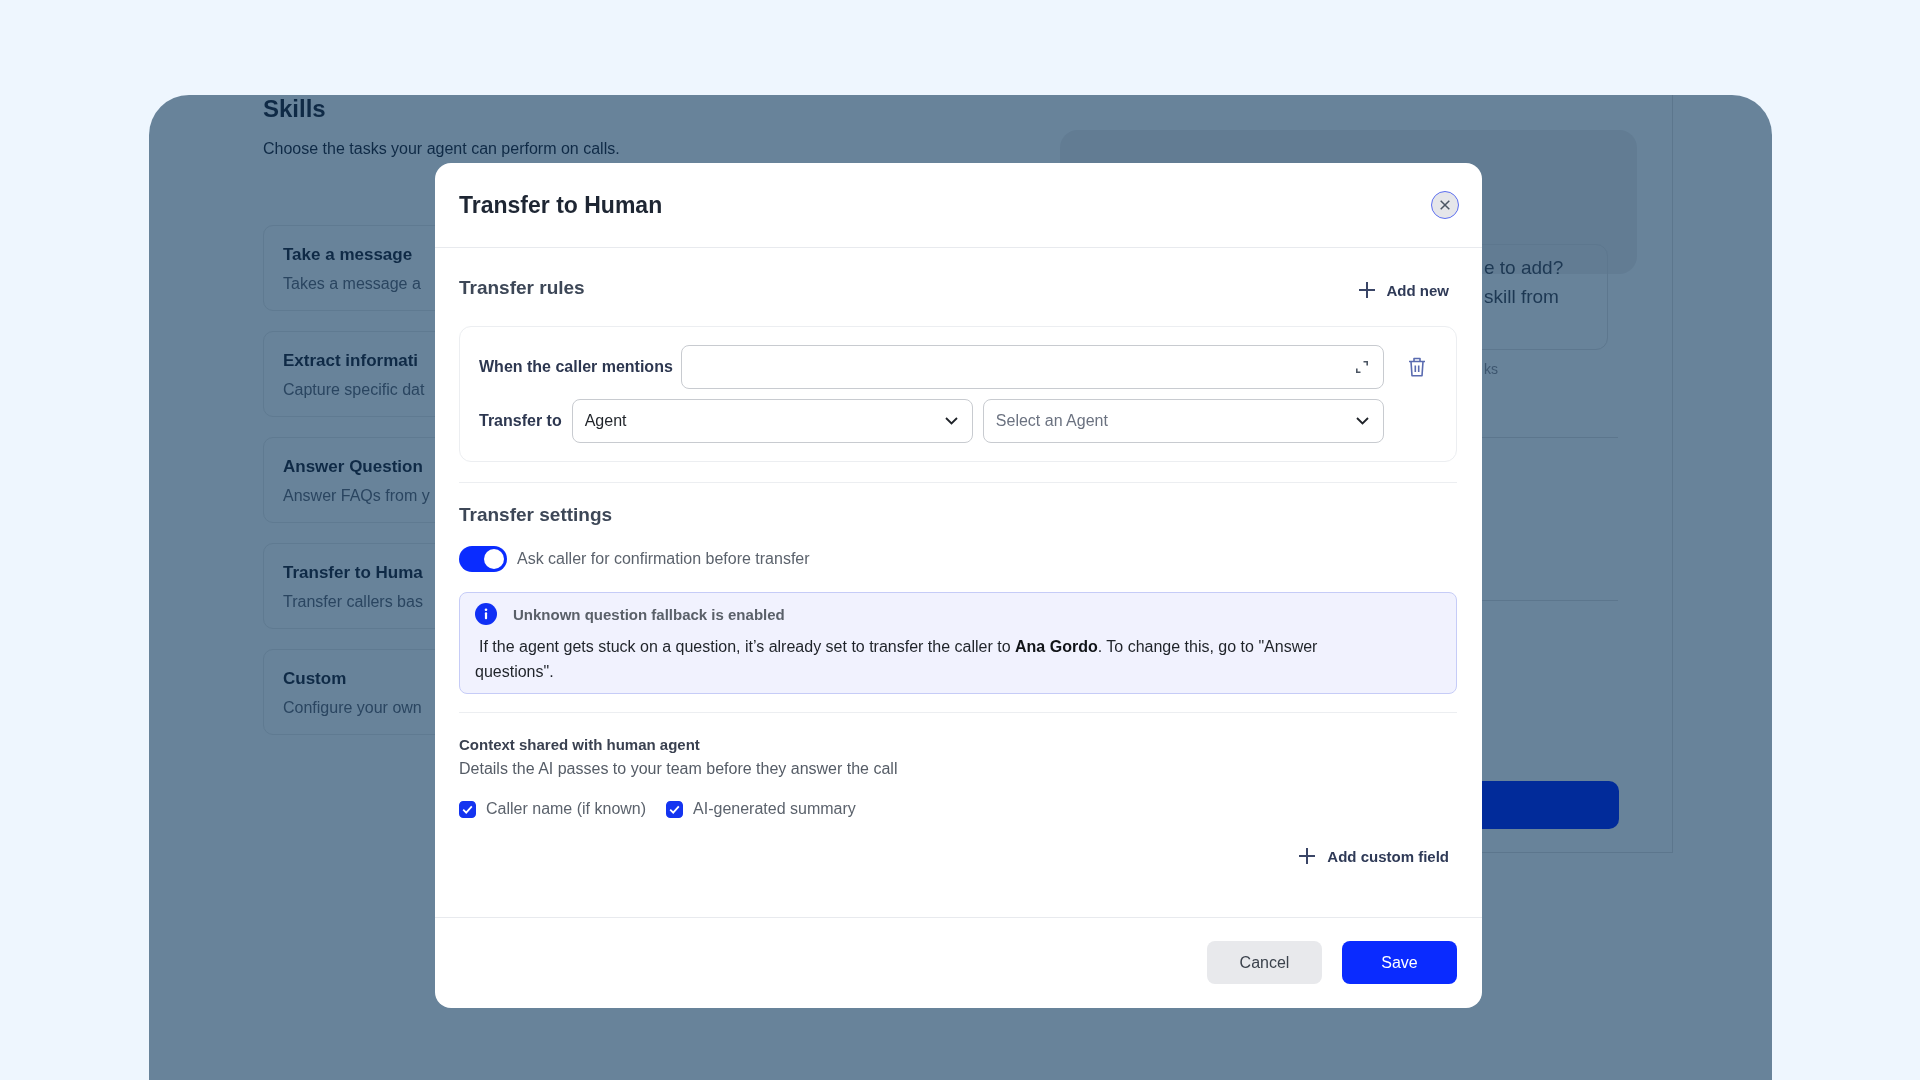 The height and width of the screenshot is (1080, 1920). Describe the element at coordinates (1183, 421) in the screenshot. I see `agent-select: Select an Agent` at that location.